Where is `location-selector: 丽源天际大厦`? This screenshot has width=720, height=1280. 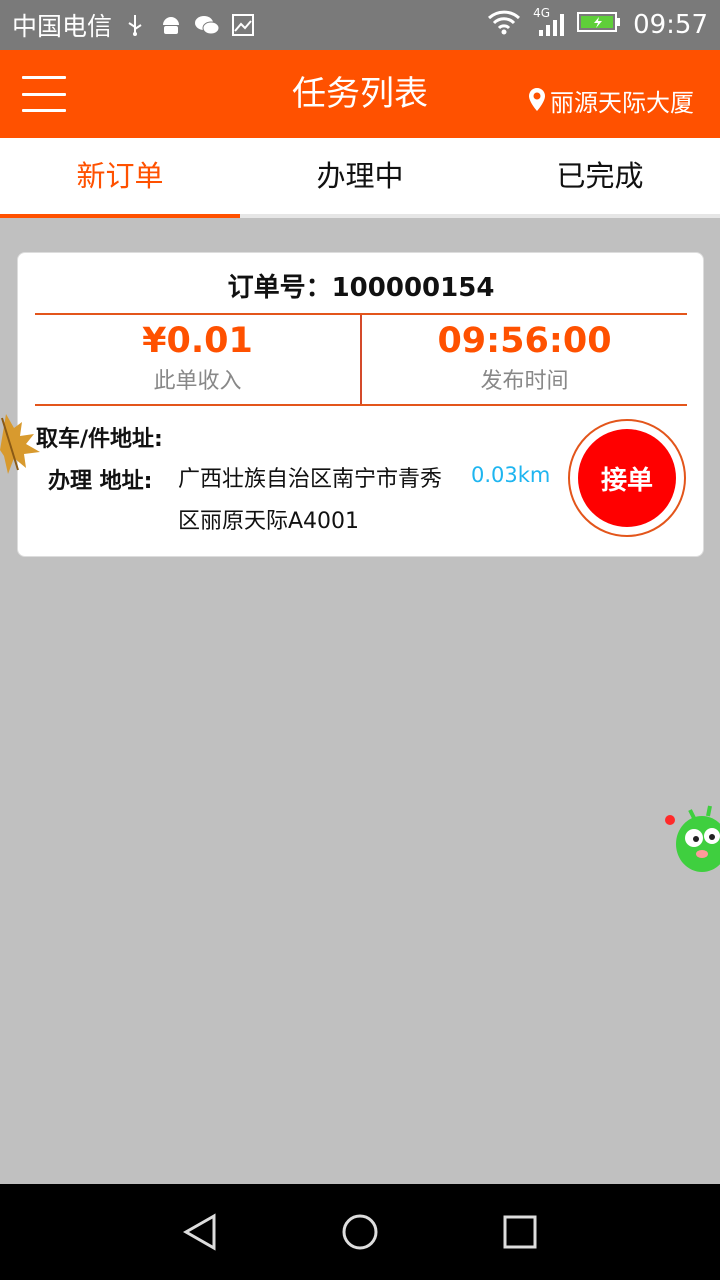
location-selector: 丽源天际大厦 is located at coordinates (611, 100).